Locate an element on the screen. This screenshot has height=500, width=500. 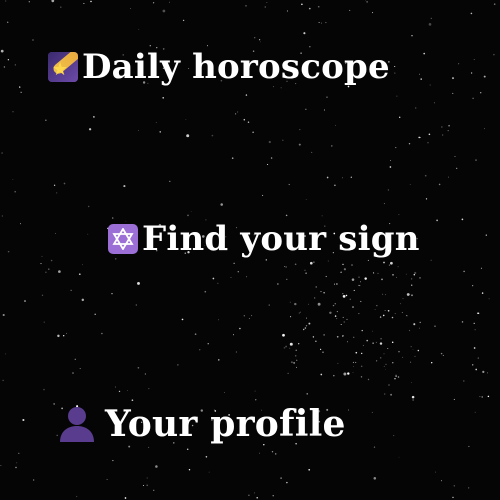
user-silhouette-icon is located at coordinates (77, 424).